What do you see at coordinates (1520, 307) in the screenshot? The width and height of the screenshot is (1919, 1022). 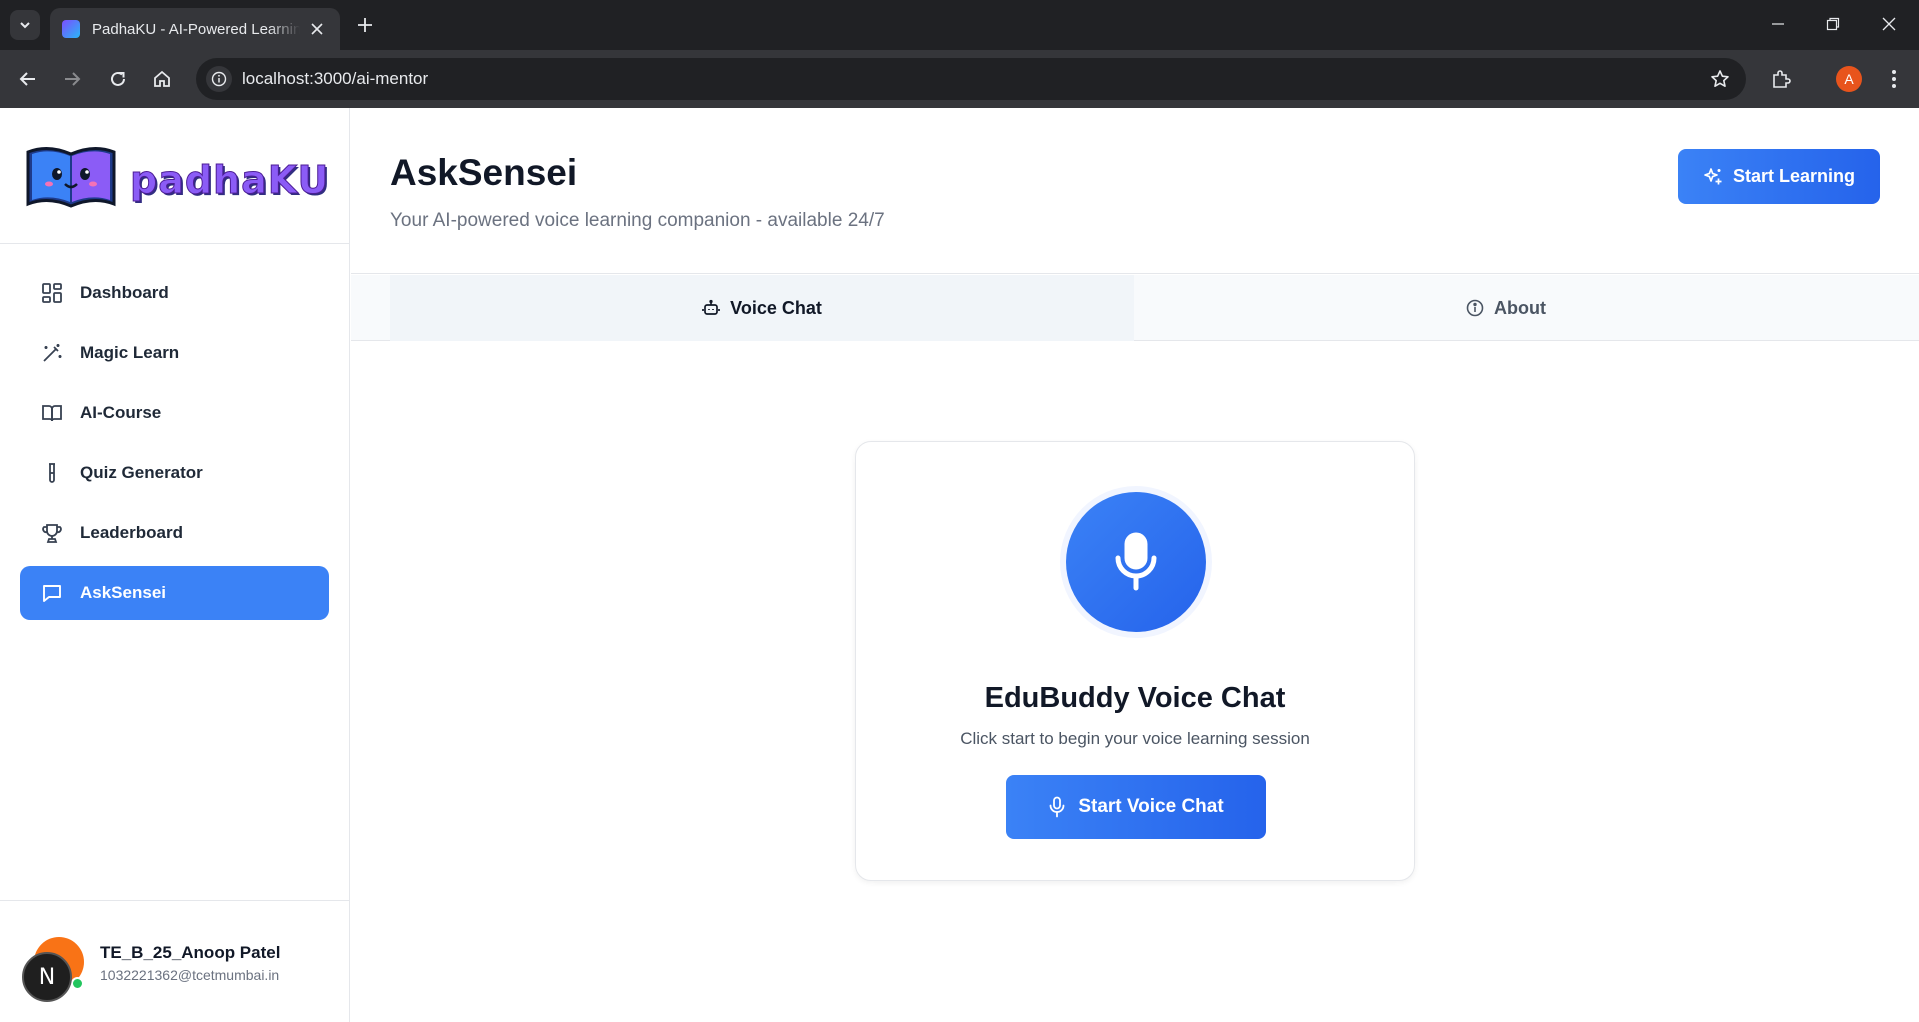 I see `tab-about-label: About` at bounding box center [1520, 307].